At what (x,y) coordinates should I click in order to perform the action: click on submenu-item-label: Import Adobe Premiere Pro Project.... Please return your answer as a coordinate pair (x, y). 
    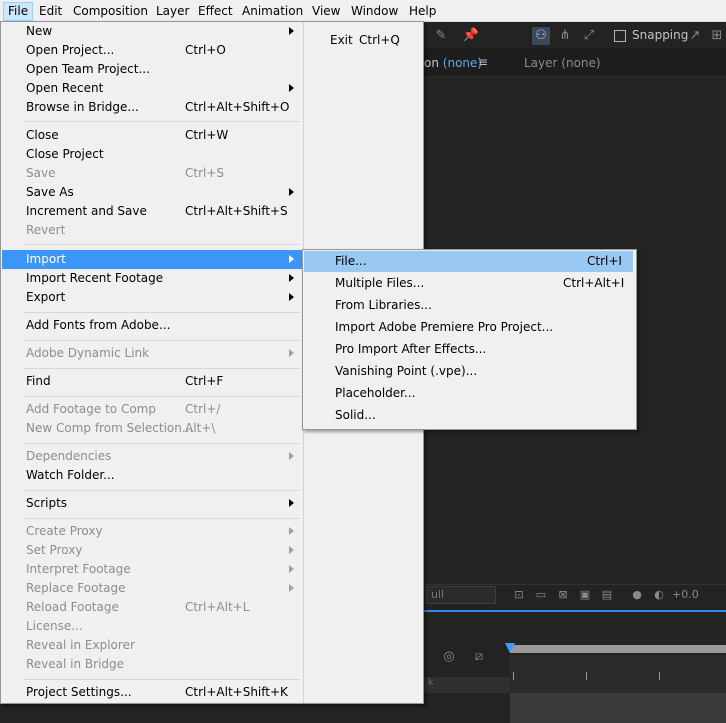
    Looking at the image, I should click on (444, 327).